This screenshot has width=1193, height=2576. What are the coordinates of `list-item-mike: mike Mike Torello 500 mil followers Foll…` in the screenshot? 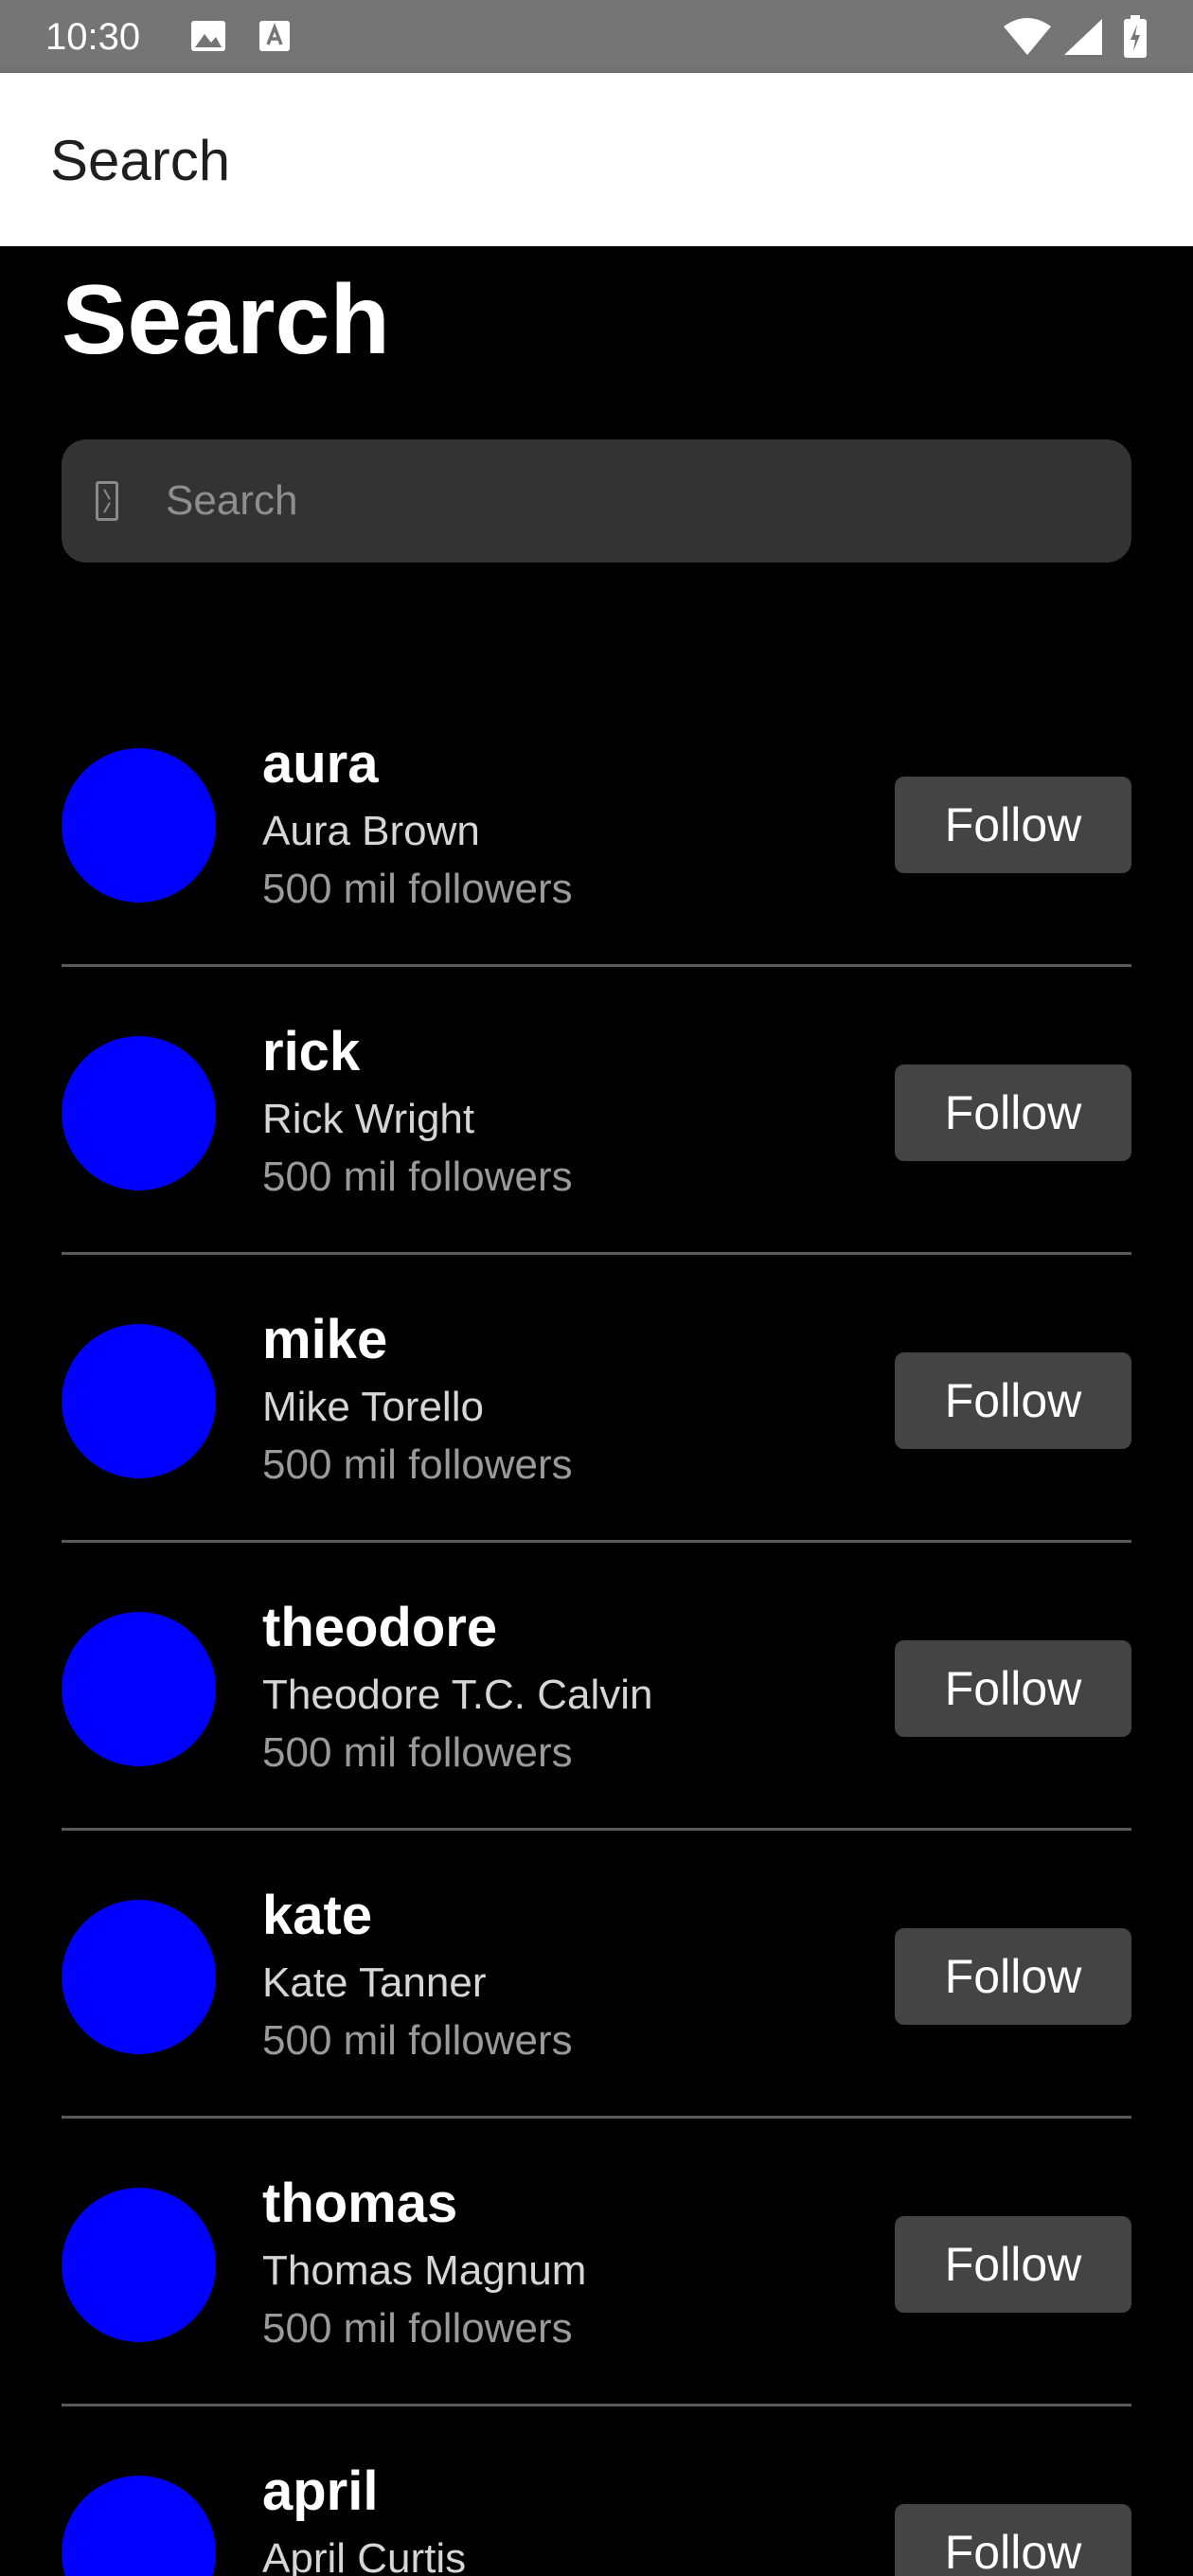 It's located at (596, 1381).